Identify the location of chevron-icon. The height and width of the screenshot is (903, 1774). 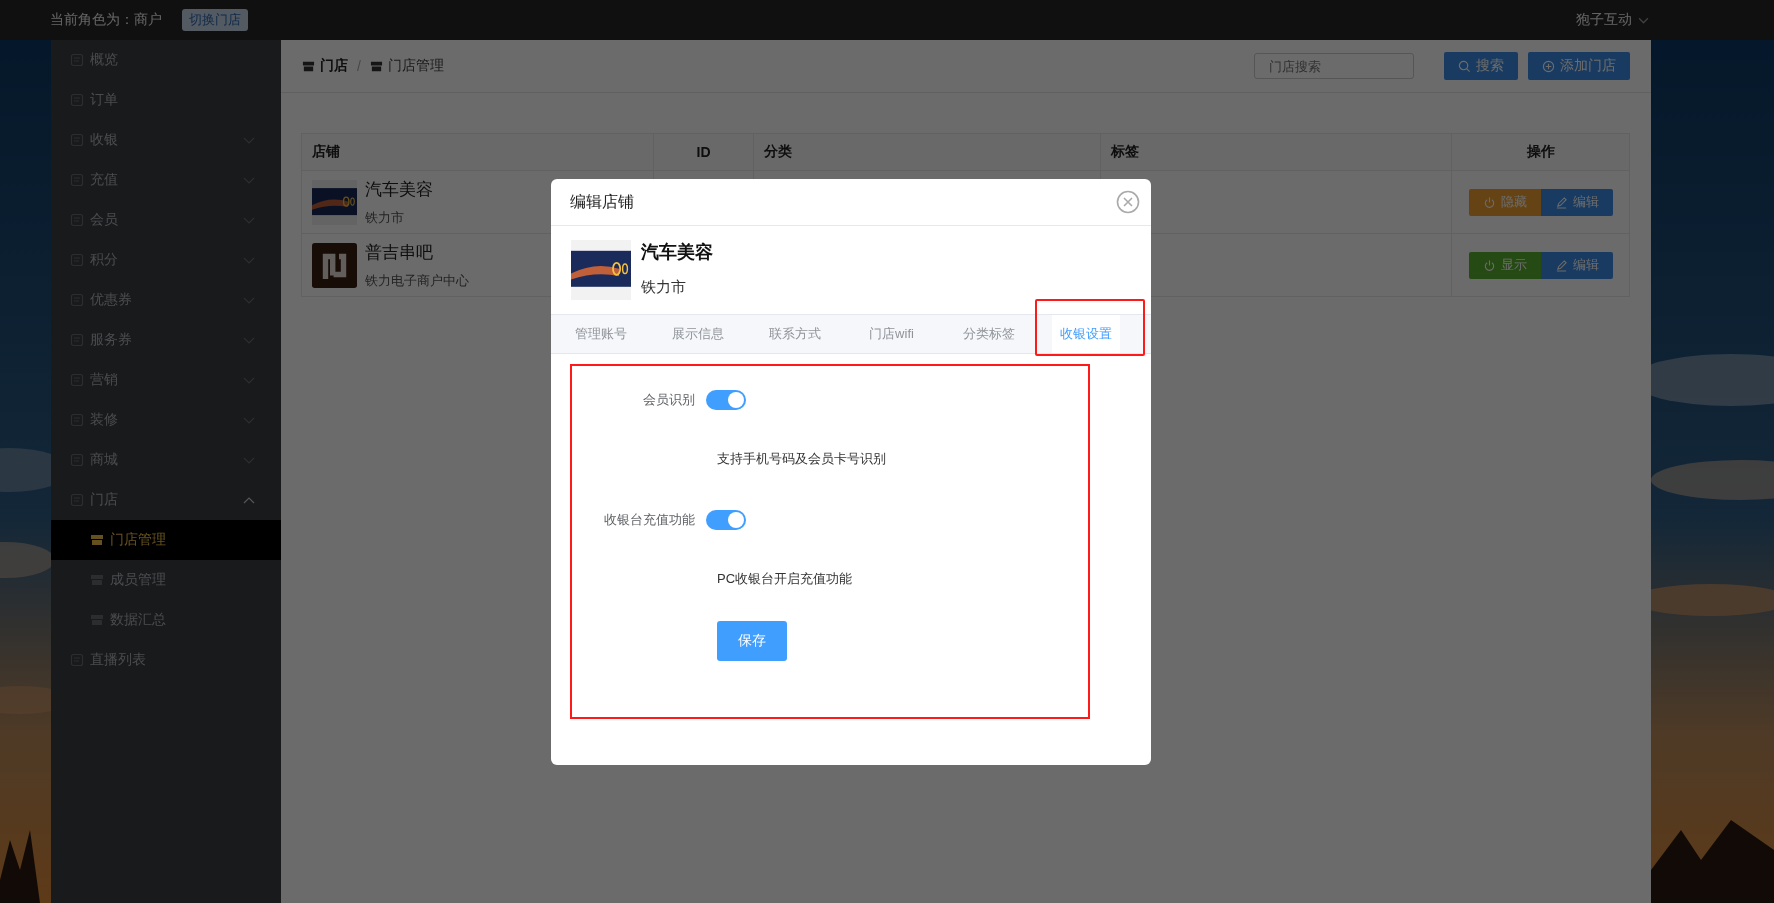
(1643, 20).